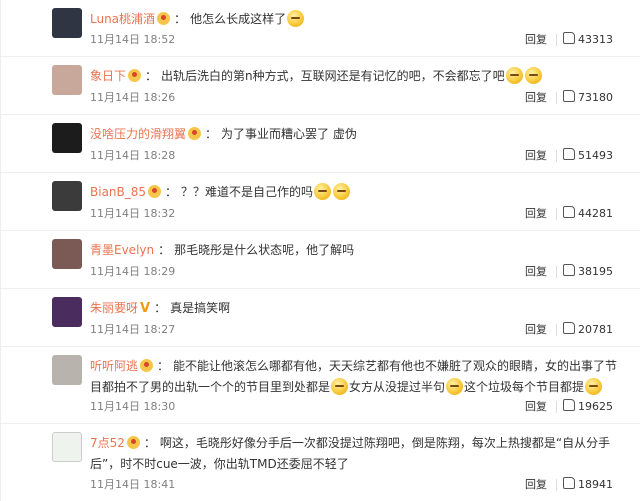 This screenshot has height=501, width=640. Describe the element at coordinates (247, 192) in the screenshot. I see `comment-text: ？？难道不是自己作的吗` at that location.